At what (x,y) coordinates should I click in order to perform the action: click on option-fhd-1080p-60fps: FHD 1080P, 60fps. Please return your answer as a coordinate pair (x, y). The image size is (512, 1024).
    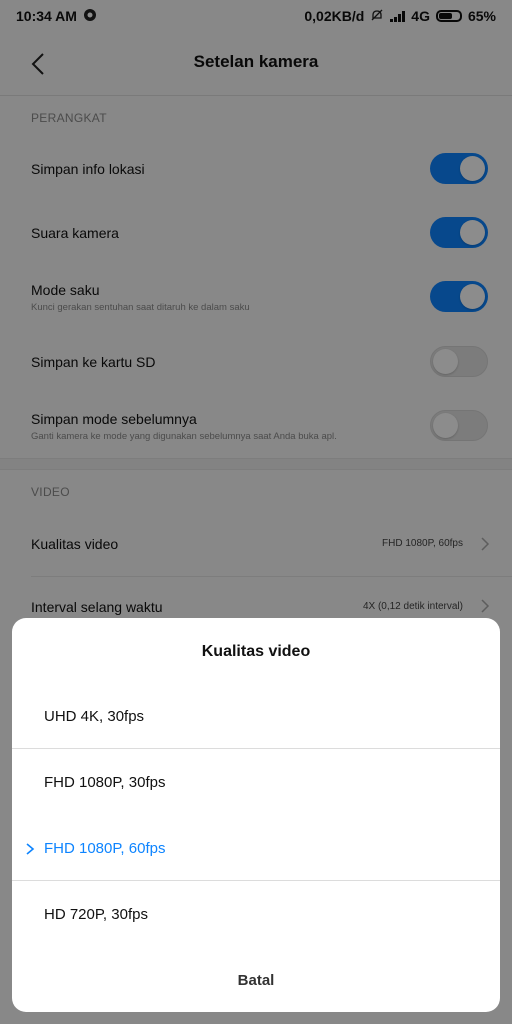
    Looking at the image, I should click on (256, 848).